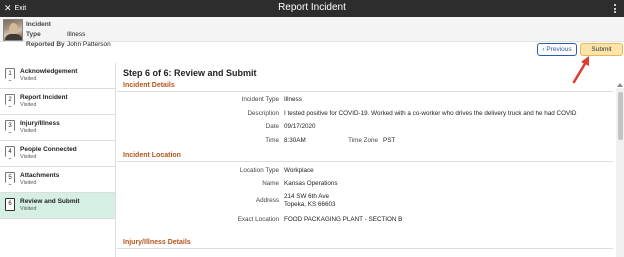 The width and height of the screenshot is (624, 257). I want to click on name-value: Kansas Operations, so click(311, 183).